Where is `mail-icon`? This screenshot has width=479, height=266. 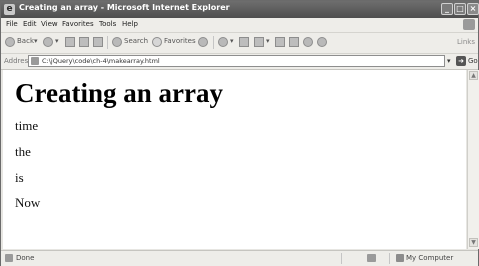
mail-icon is located at coordinates (244, 42).